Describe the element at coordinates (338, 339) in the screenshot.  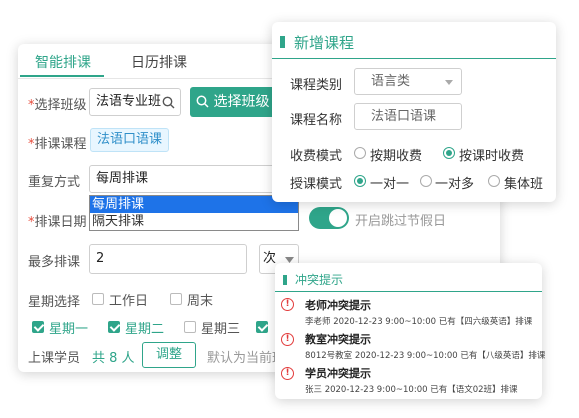
I see `conflict-item-title: 教室冲突提示` at that location.